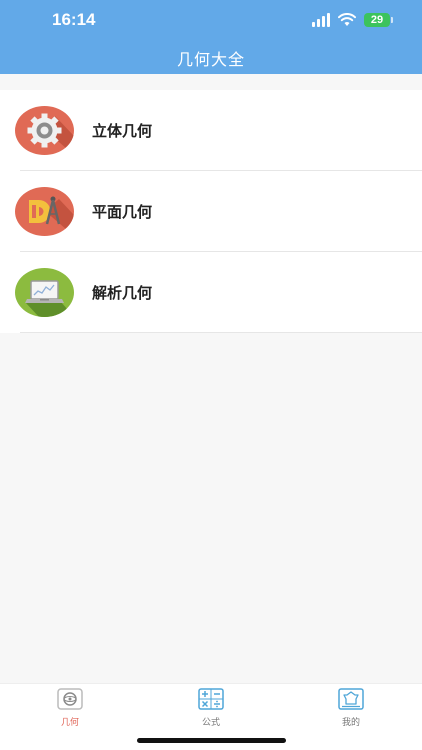 The width and height of the screenshot is (422, 750). What do you see at coordinates (69, 723) in the screenshot?
I see `tab-label: 几何` at bounding box center [69, 723].